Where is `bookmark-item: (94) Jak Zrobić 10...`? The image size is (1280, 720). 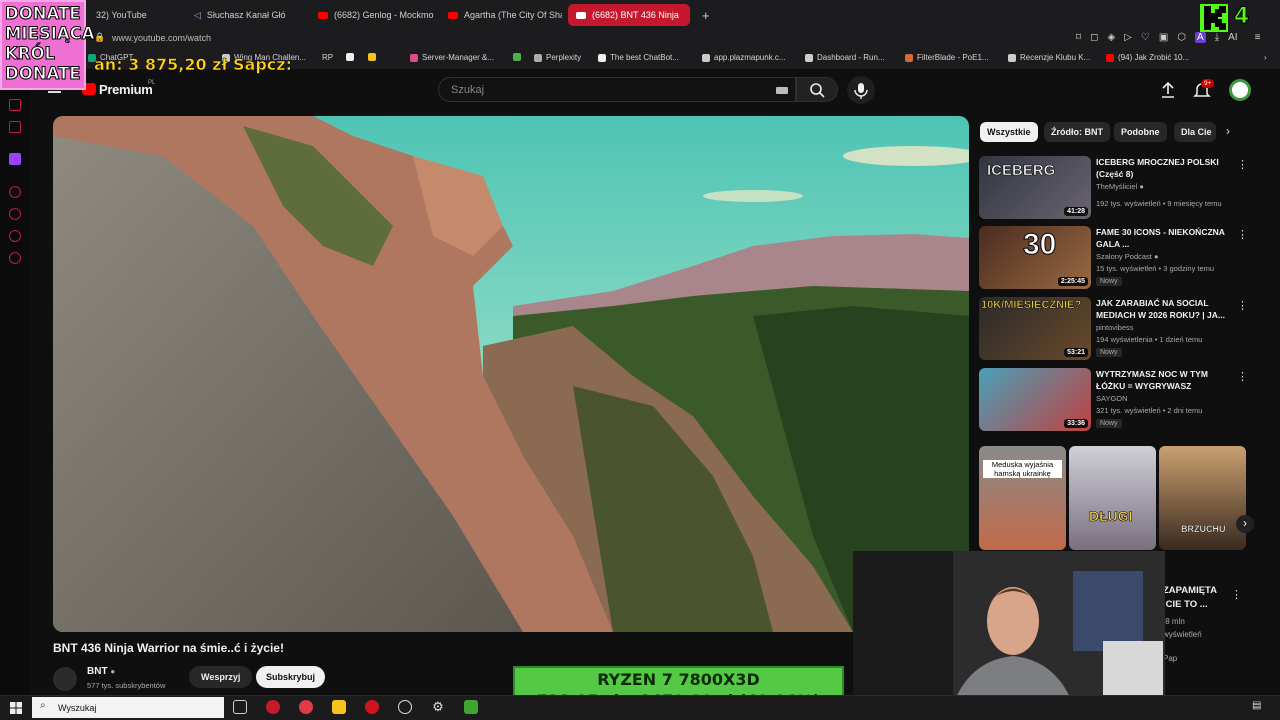 bookmark-item: (94) Jak Zrobić 10... is located at coordinates (1147, 57).